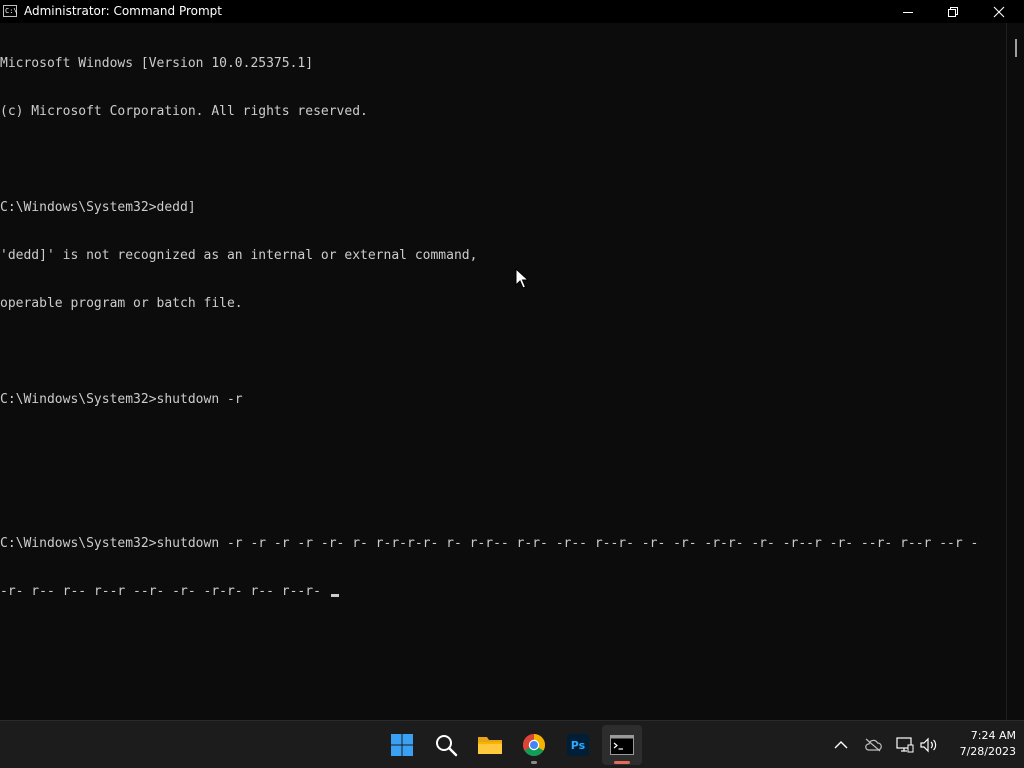  What do you see at coordinates (987, 751) in the screenshot?
I see `clock-date: 7/28/2023` at bounding box center [987, 751].